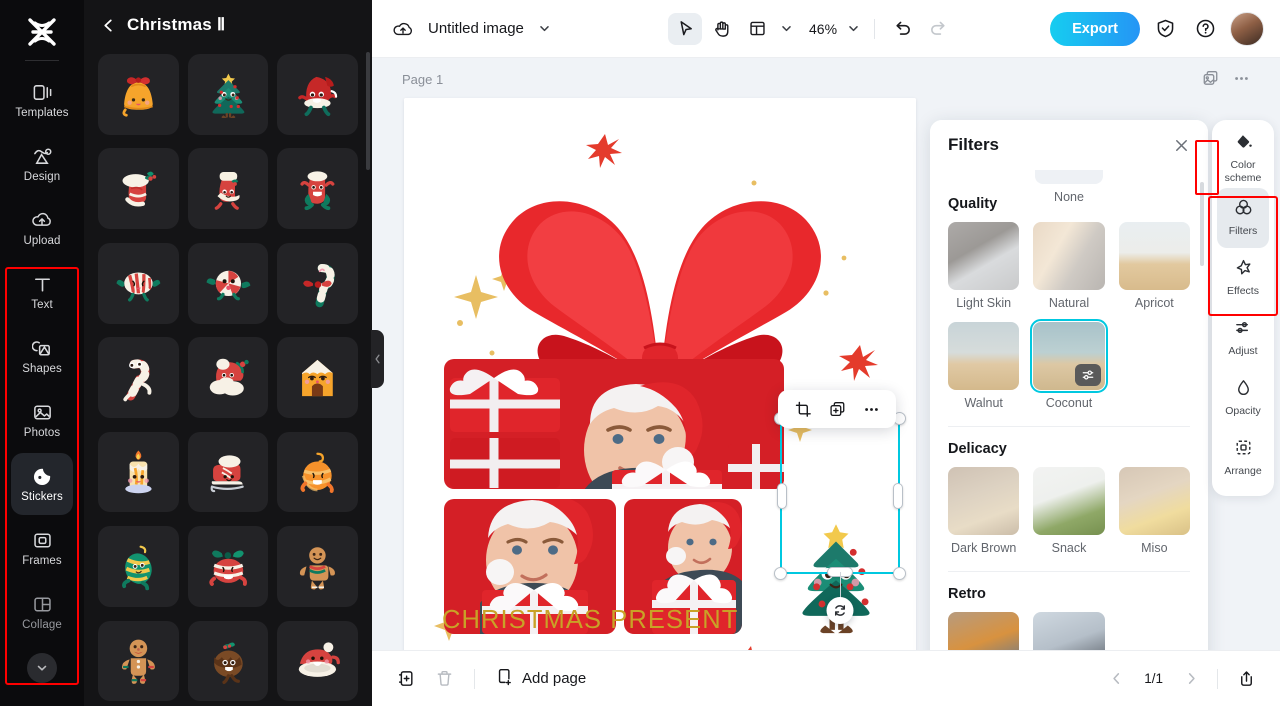 The image size is (1280, 706). Describe the element at coordinates (820, 29) in the screenshot. I see `zoom-level: 46%` at that location.